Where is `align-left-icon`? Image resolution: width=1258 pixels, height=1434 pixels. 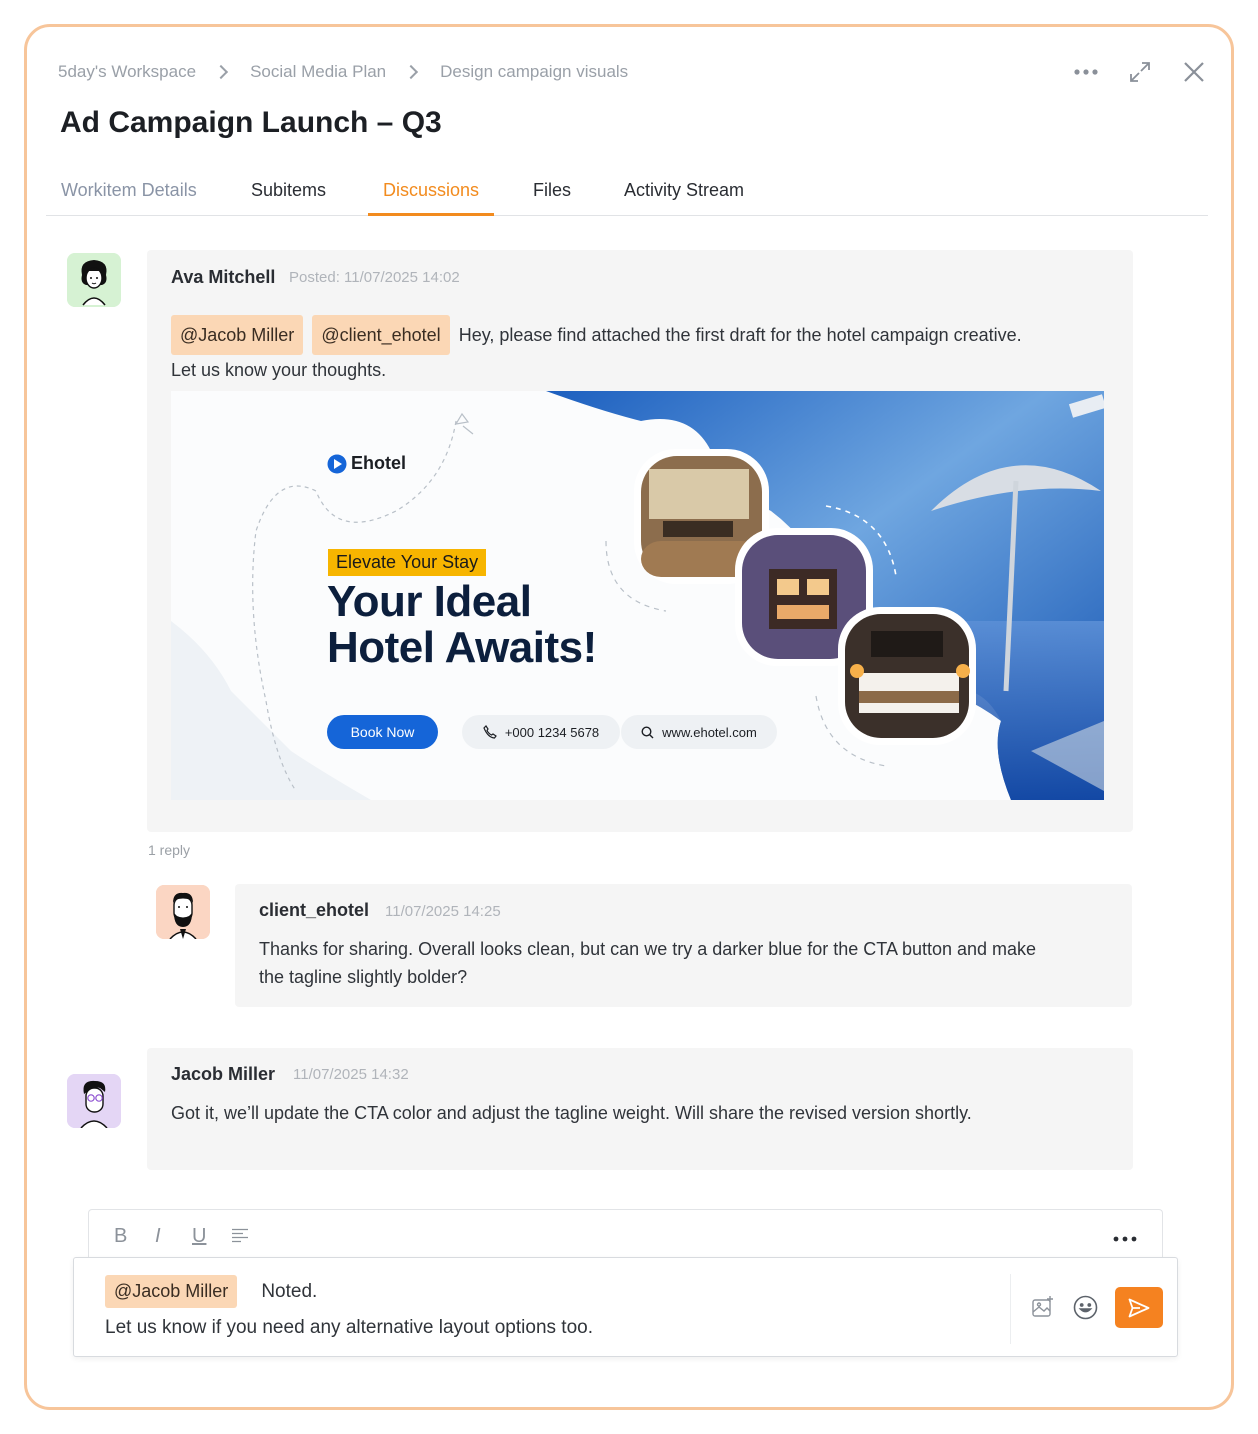
align-left-icon is located at coordinates (240, 1235).